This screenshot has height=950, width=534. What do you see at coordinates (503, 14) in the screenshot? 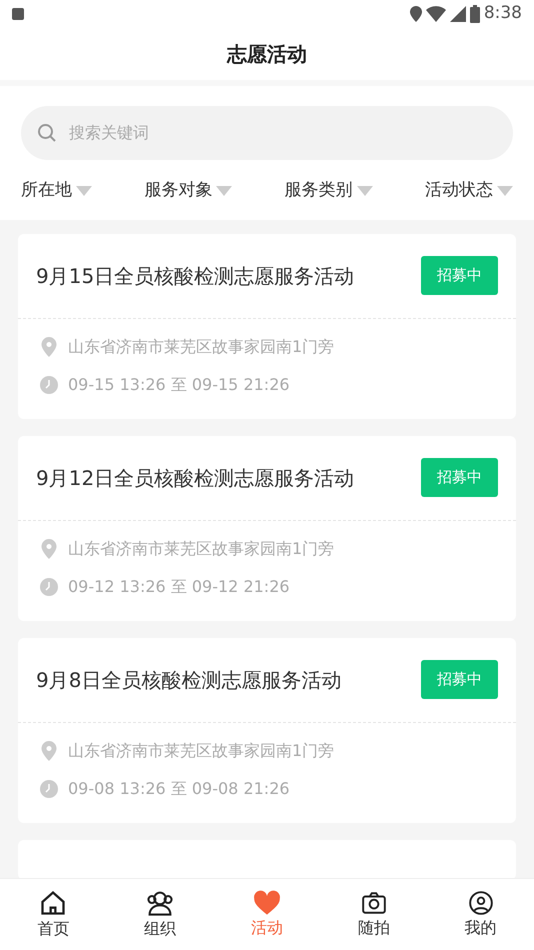
I see `status-time: 8:38` at bounding box center [503, 14].